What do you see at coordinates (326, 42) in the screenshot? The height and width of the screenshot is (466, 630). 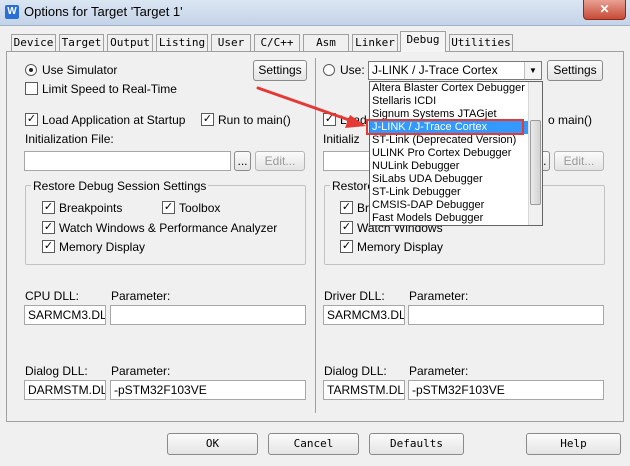 I see `tab-asm: Asm` at bounding box center [326, 42].